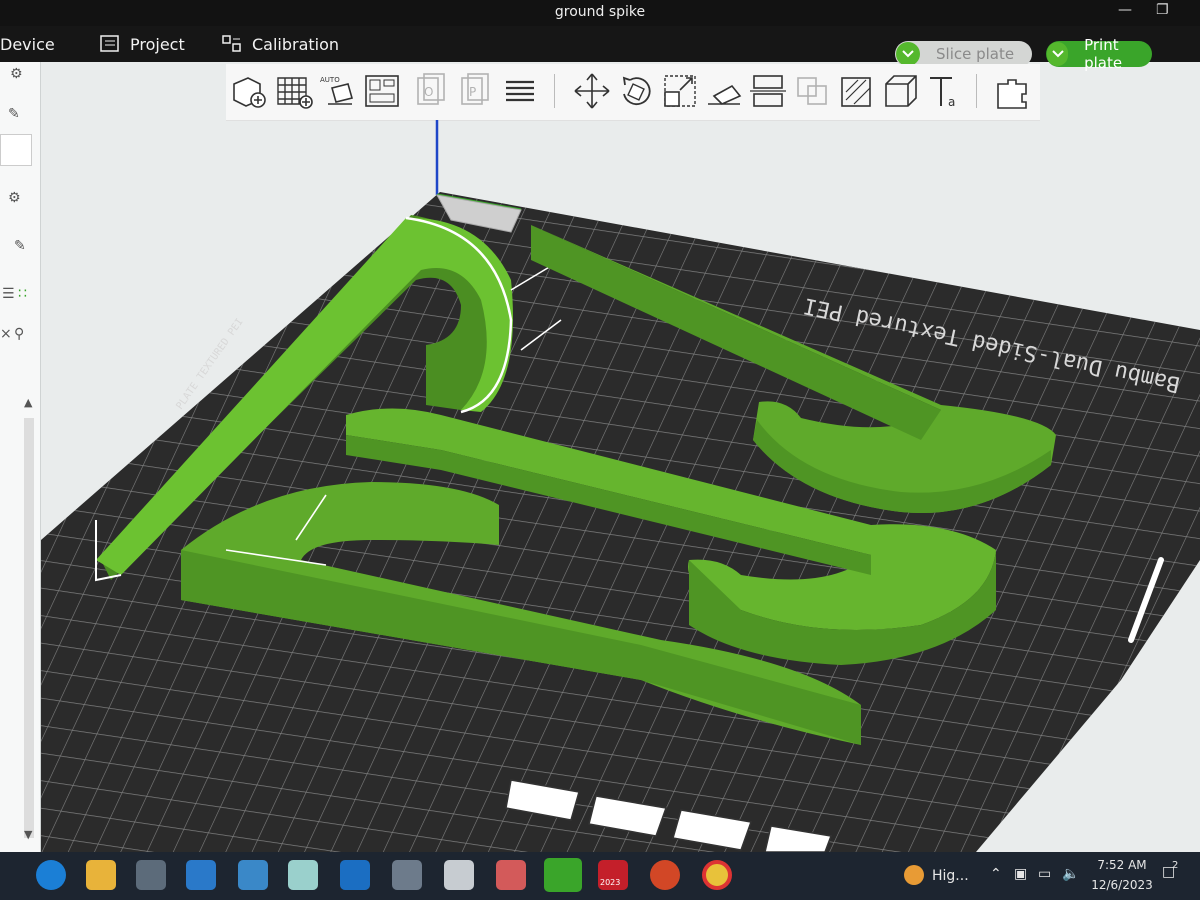 The height and width of the screenshot is (900, 1200). What do you see at coordinates (975, 54) in the screenshot?
I see `slice-plate-label: Slice plate` at bounding box center [975, 54].